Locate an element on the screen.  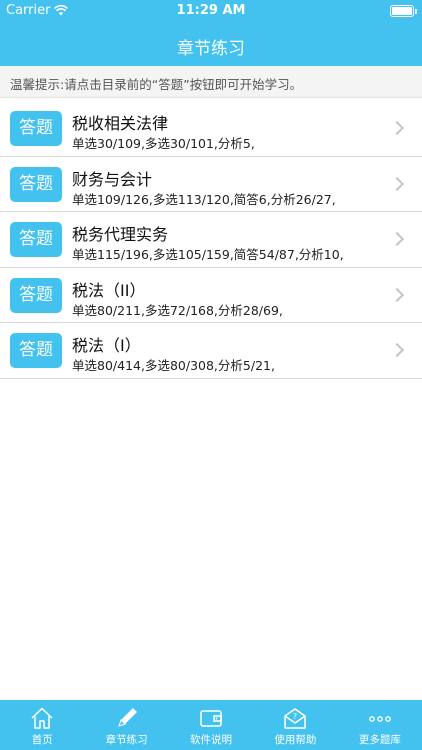
more-icon is located at coordinates (379, 719).